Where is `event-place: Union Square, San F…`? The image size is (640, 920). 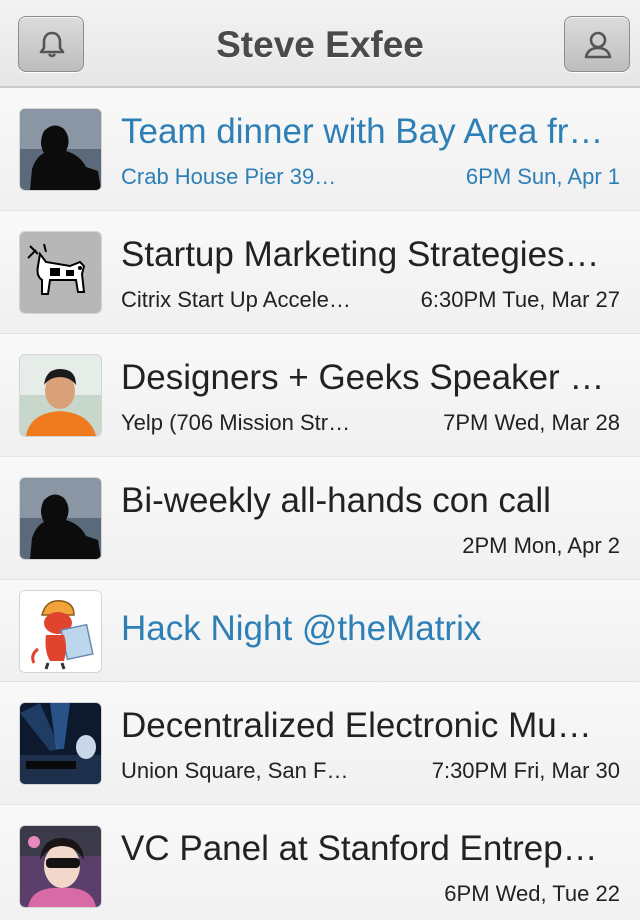 event-place: Union Square, San F… is located at coordinates (235, 770).